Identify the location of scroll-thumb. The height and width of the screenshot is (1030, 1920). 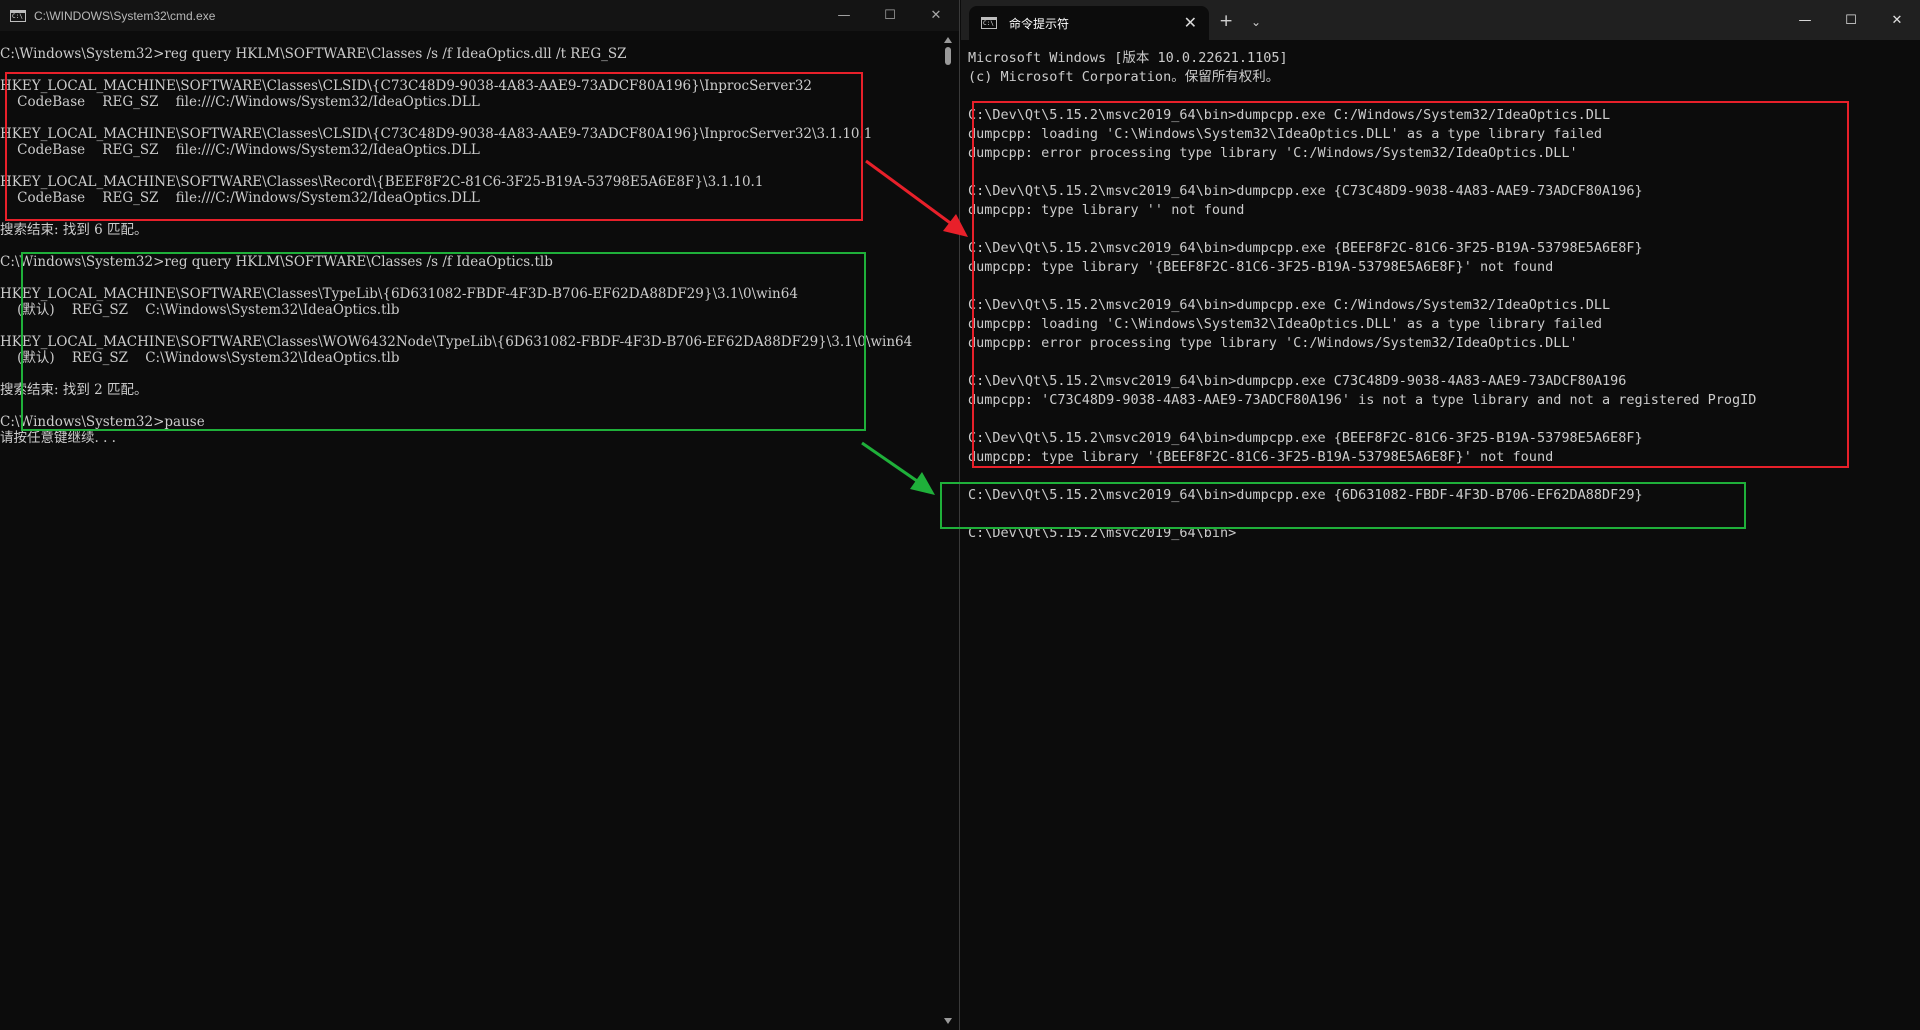
(948, 56).